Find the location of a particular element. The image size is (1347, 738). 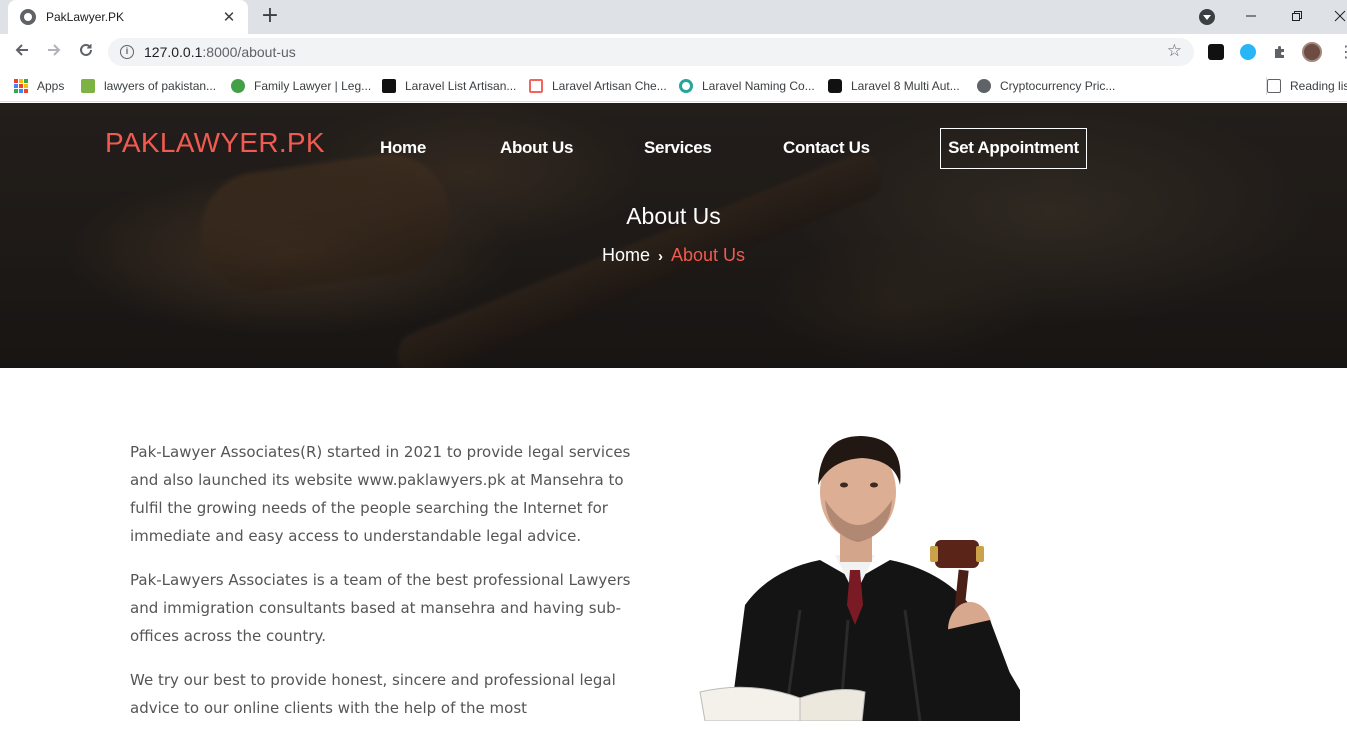

lawyer-with-gavel-image is located at coordinates (859, 578).